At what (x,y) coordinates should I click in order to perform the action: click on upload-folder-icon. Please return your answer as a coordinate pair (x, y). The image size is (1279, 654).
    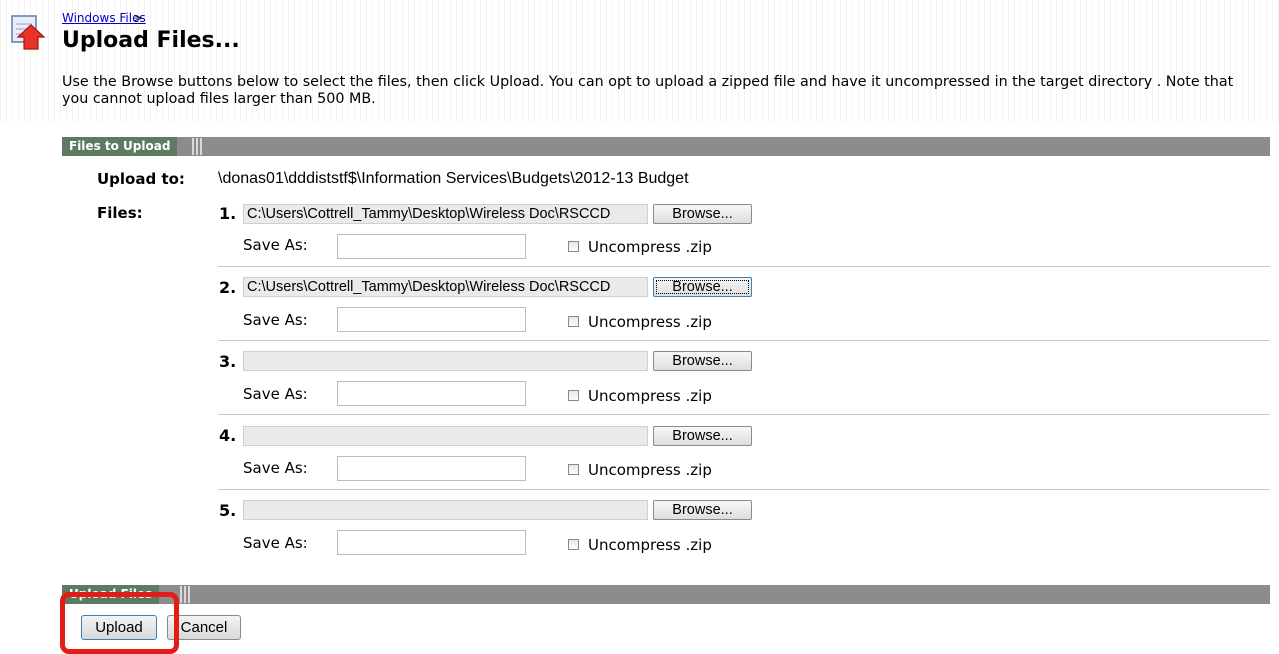
    Looking at the image, I should click on (28, 32).